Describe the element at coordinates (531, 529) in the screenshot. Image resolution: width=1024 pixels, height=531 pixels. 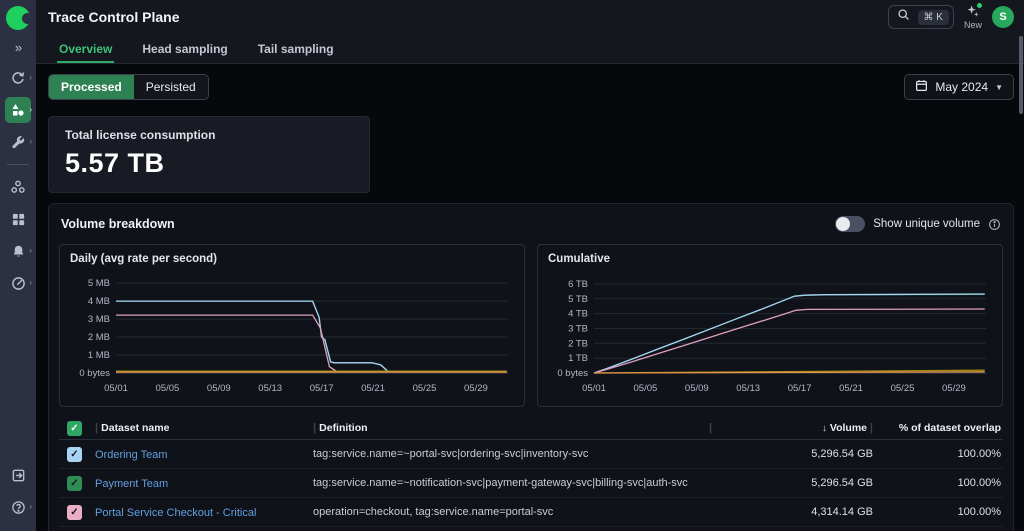
I see `table-row: ✓unassigned196.03 GB0.00%` at that location.